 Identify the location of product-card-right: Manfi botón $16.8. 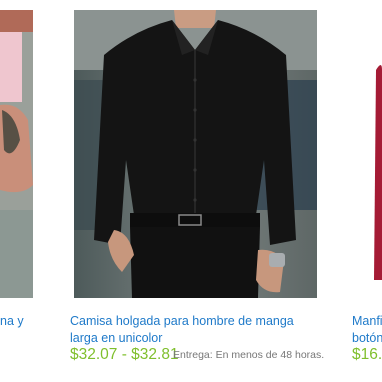
(367, 191).